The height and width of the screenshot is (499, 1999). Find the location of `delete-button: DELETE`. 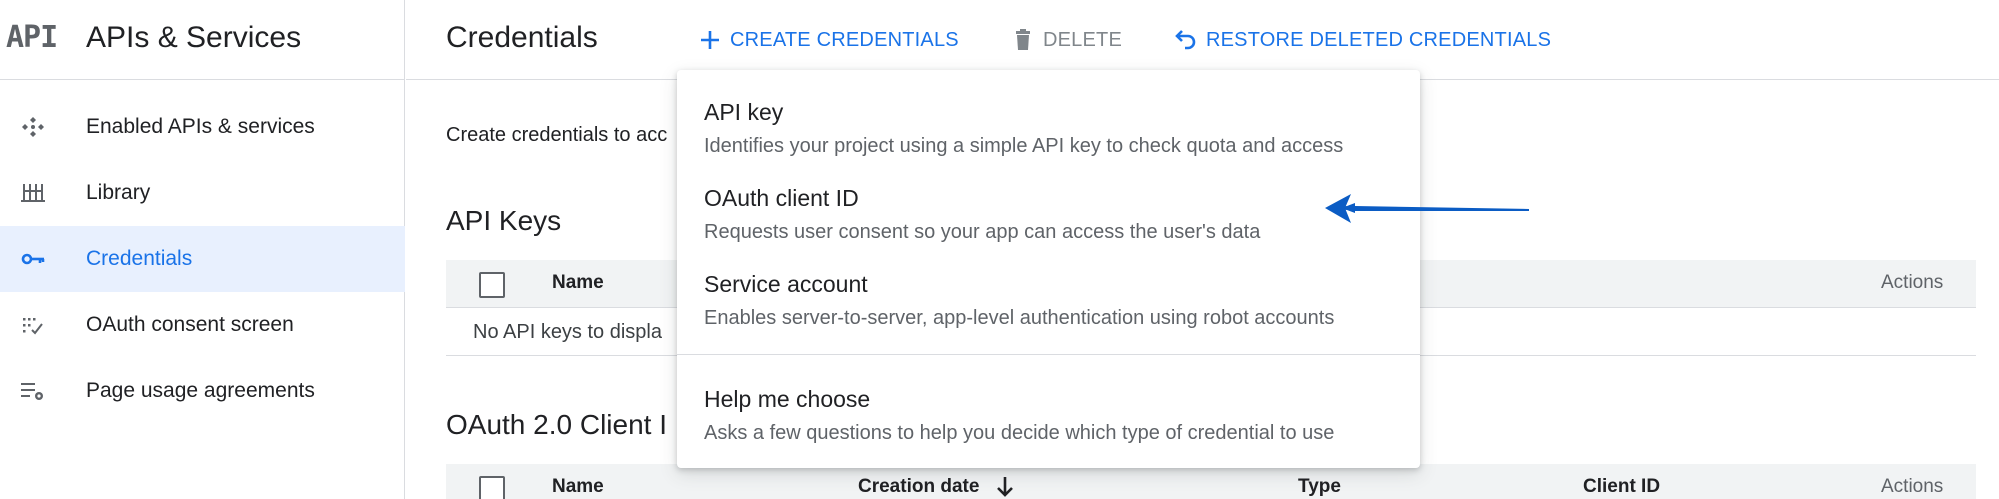

delete-button: DELETE is located at coordinates (1066, 40).